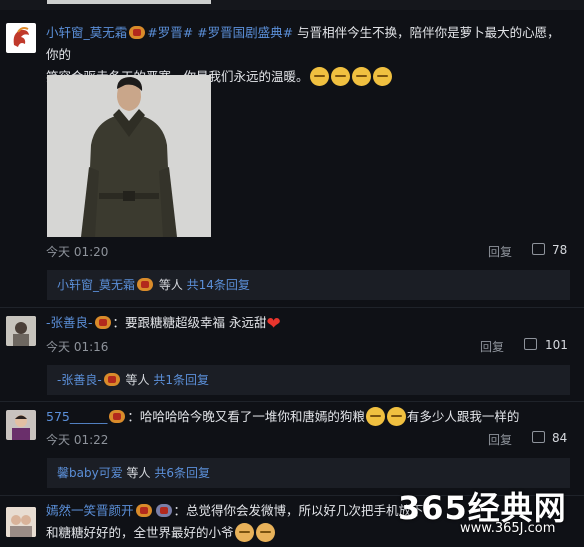 Image resolution: width=584 pixels, height=547 pixels. What do you see at coordinates (508, 528) in the screenshot?
I see `watermark-url: www.365J.com` at bounding box center [508, 528].